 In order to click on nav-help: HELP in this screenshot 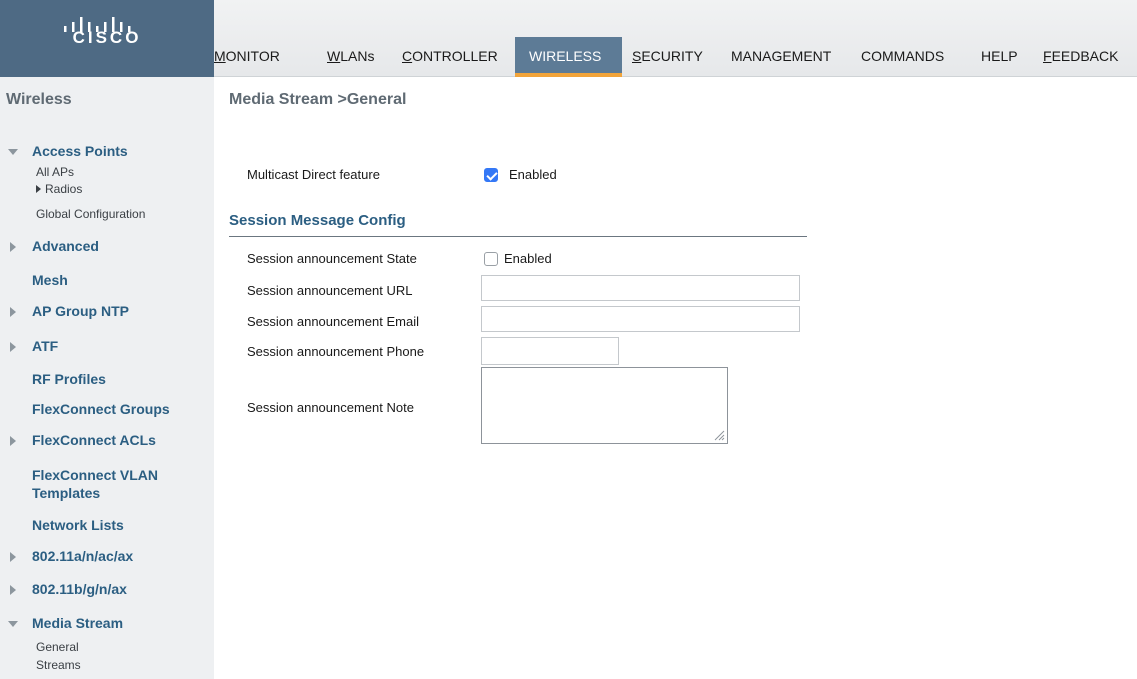, I will do `click(999, 56)`.